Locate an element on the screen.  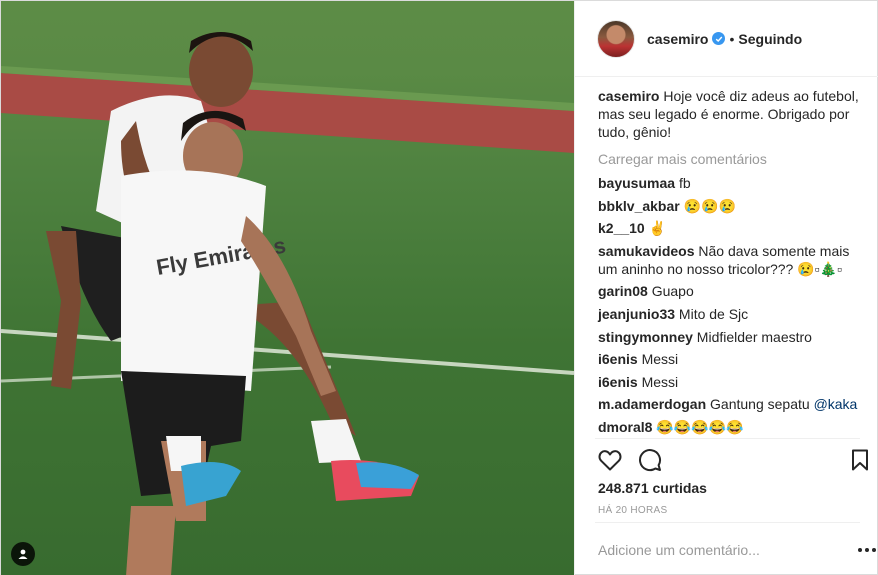
user-tag-icon is located at coordinates (23, 554).